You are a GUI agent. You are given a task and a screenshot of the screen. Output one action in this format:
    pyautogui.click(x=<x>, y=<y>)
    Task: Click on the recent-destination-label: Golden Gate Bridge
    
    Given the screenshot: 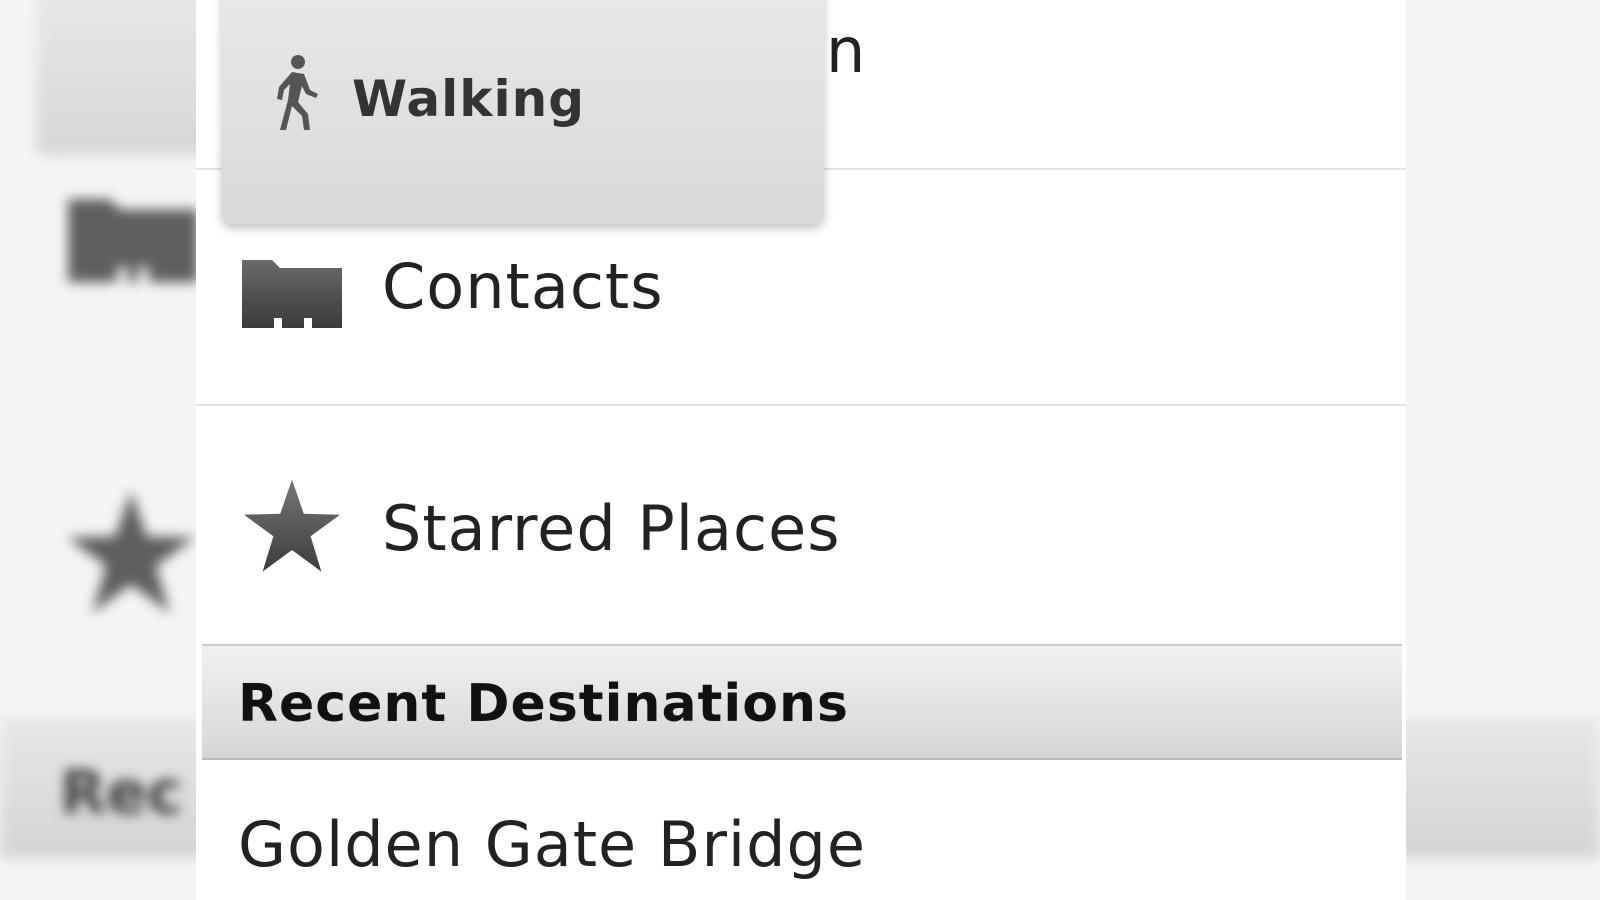 What is the action you would take?
    pyautogui.click(x=552, y=844)
    